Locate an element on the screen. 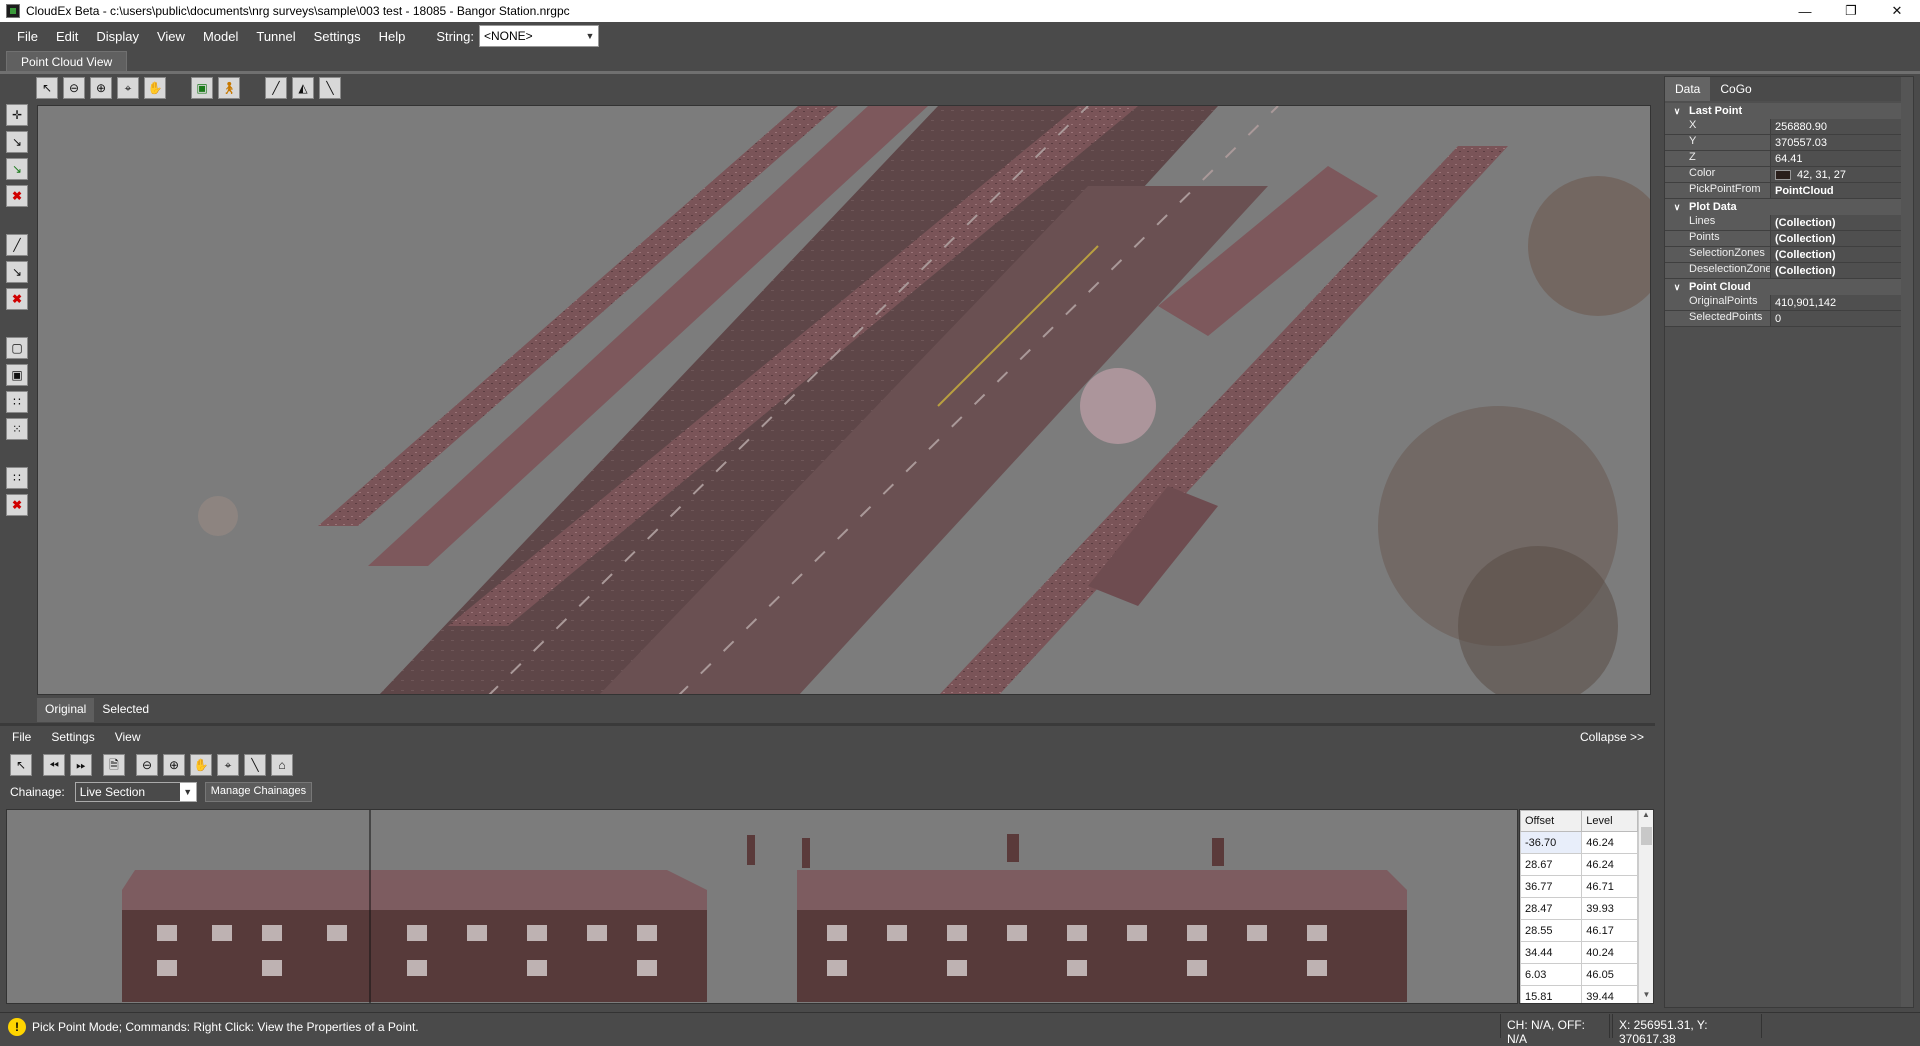 This screenshot has height=1046, width=1920. scroll-up-icon: ▲ is located at coordinates (1646, 817).